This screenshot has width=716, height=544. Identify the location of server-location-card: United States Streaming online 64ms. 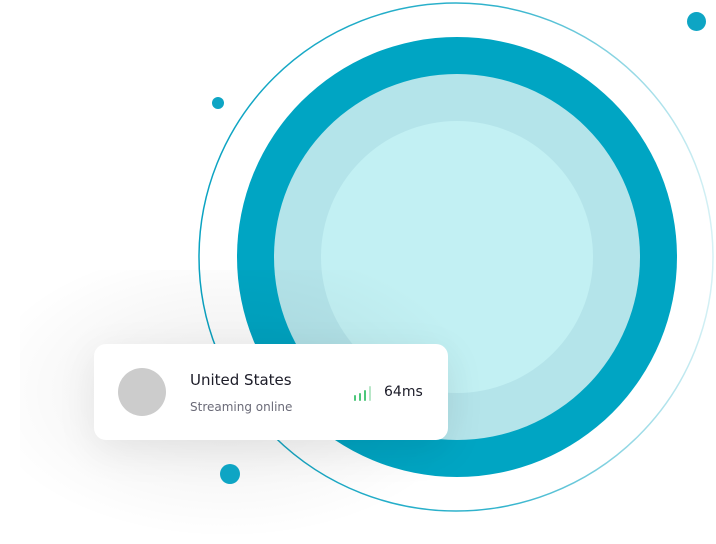
(271, 392).